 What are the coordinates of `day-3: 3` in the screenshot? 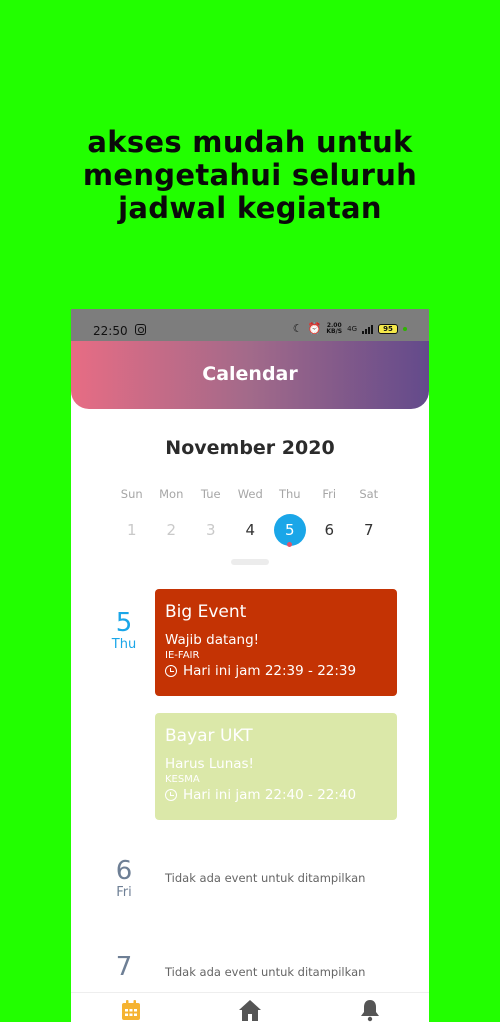 It's located at (211, 530).